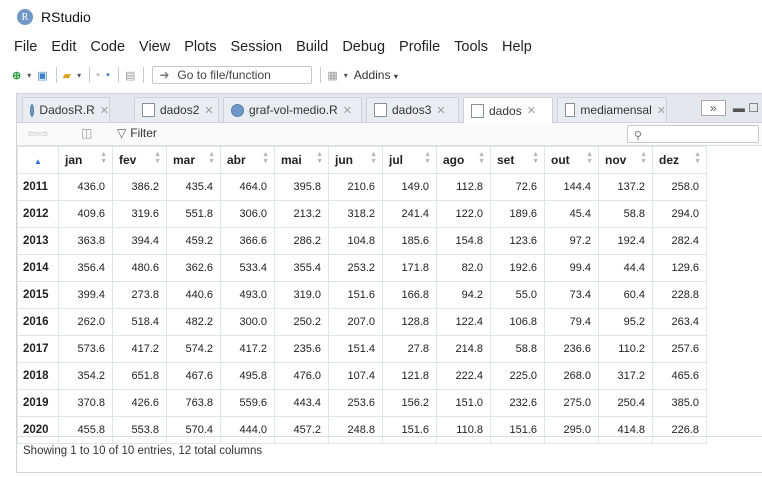  I want to click on menu-edit: Edit, so click(63, 47).